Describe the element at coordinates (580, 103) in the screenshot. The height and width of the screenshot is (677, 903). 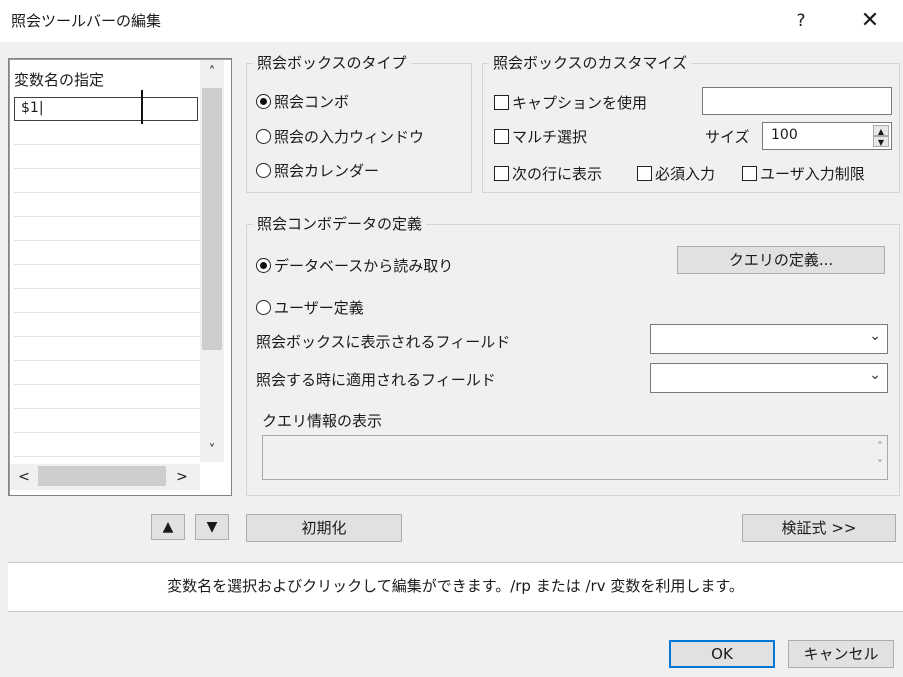
I see `use-caption-label: キャプションを使用` at that location.